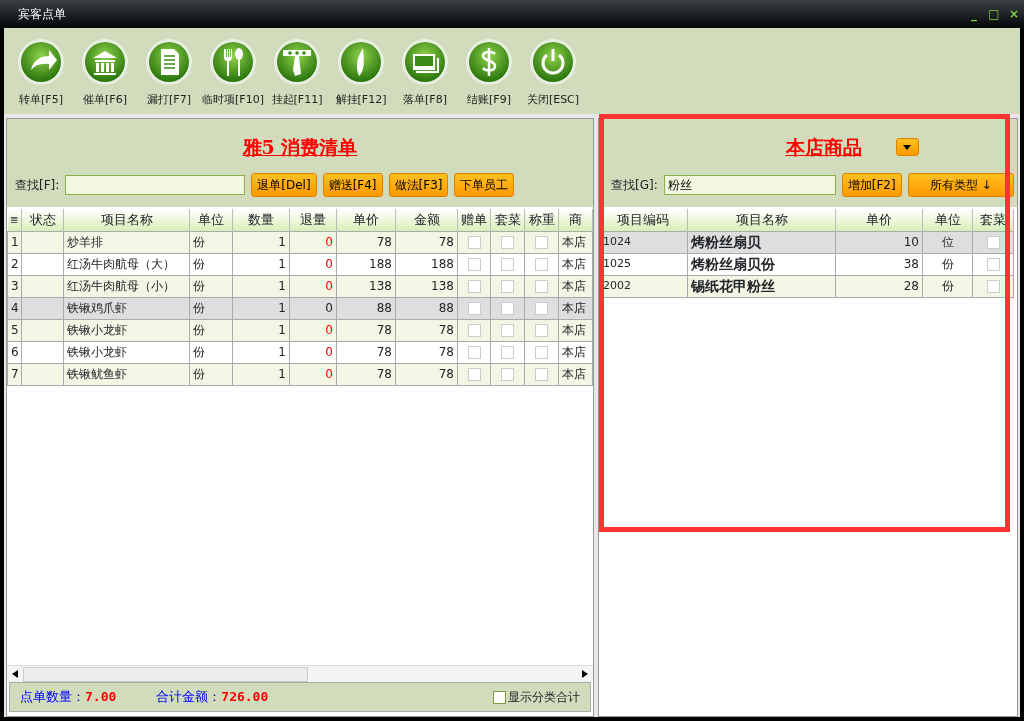 Image resolution: width=1024 pixels, height=721 pixels. What do you see at coordinates (489, 76) in the screenshot?
I see `toolbar-button: 结账[F9]` at bounding box center [489, 76].